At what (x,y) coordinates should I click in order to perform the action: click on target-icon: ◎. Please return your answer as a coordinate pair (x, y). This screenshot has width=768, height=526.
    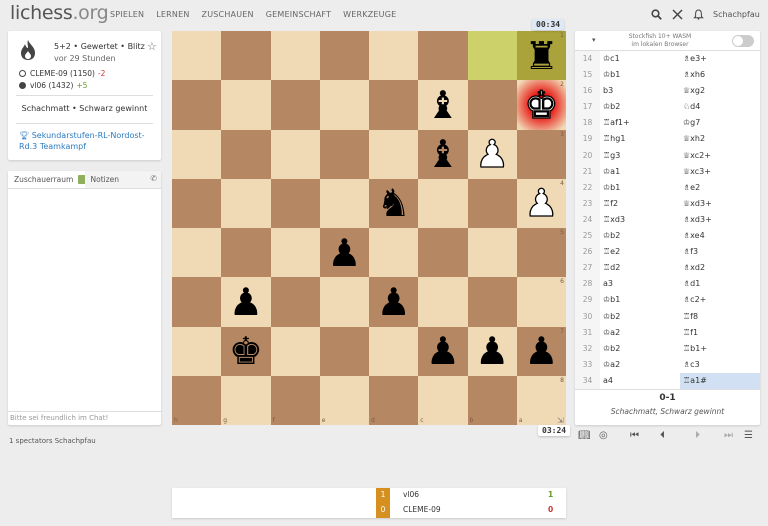
    Looking at the image, I should click on (603, 435).